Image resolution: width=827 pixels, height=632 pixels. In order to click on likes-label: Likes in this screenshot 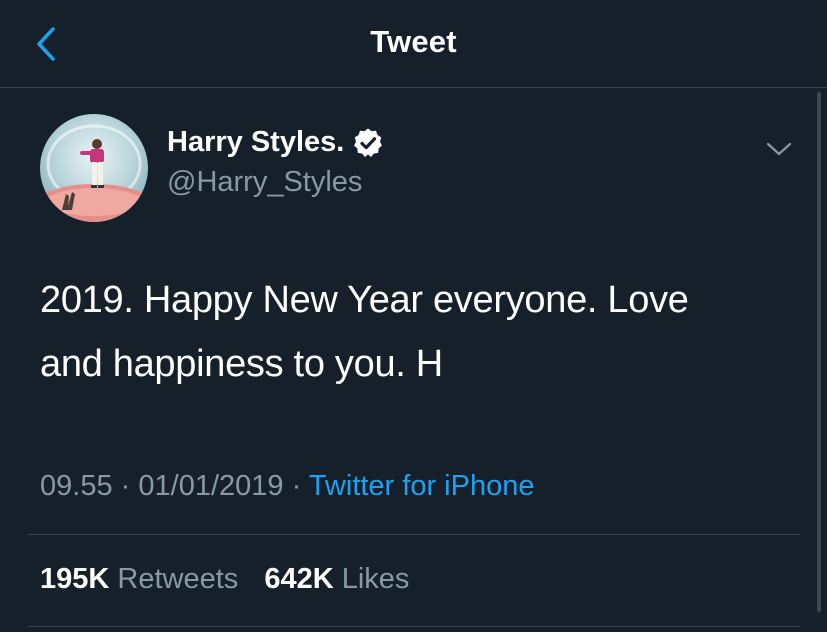, I will do `click(375, 579)`.